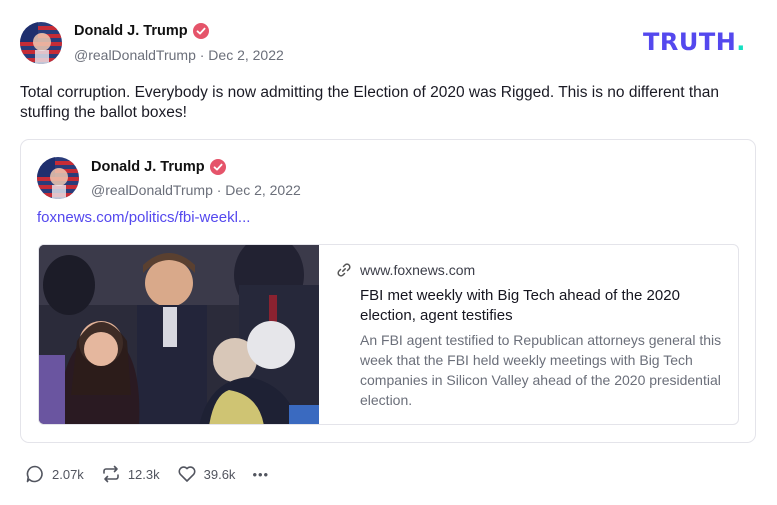 This screenshot has height=505, width=777. I want to click on more-options-icon: •••, so click(261, 474).